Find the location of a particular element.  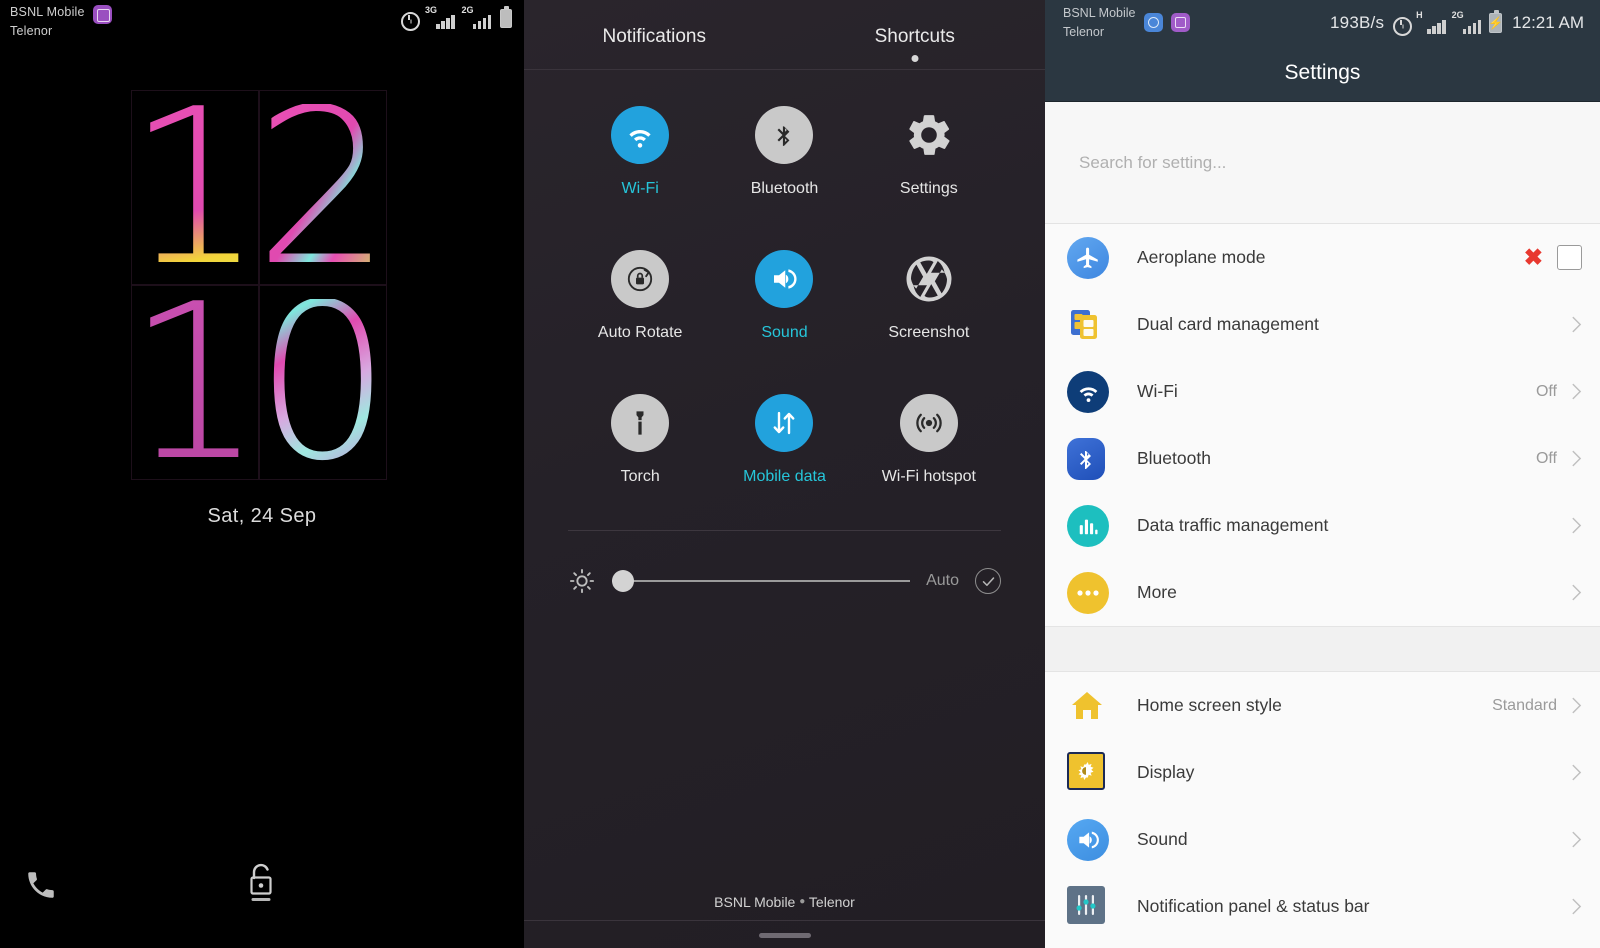

network-speed-text: 193B/s is located at coordinates (1357, 22).